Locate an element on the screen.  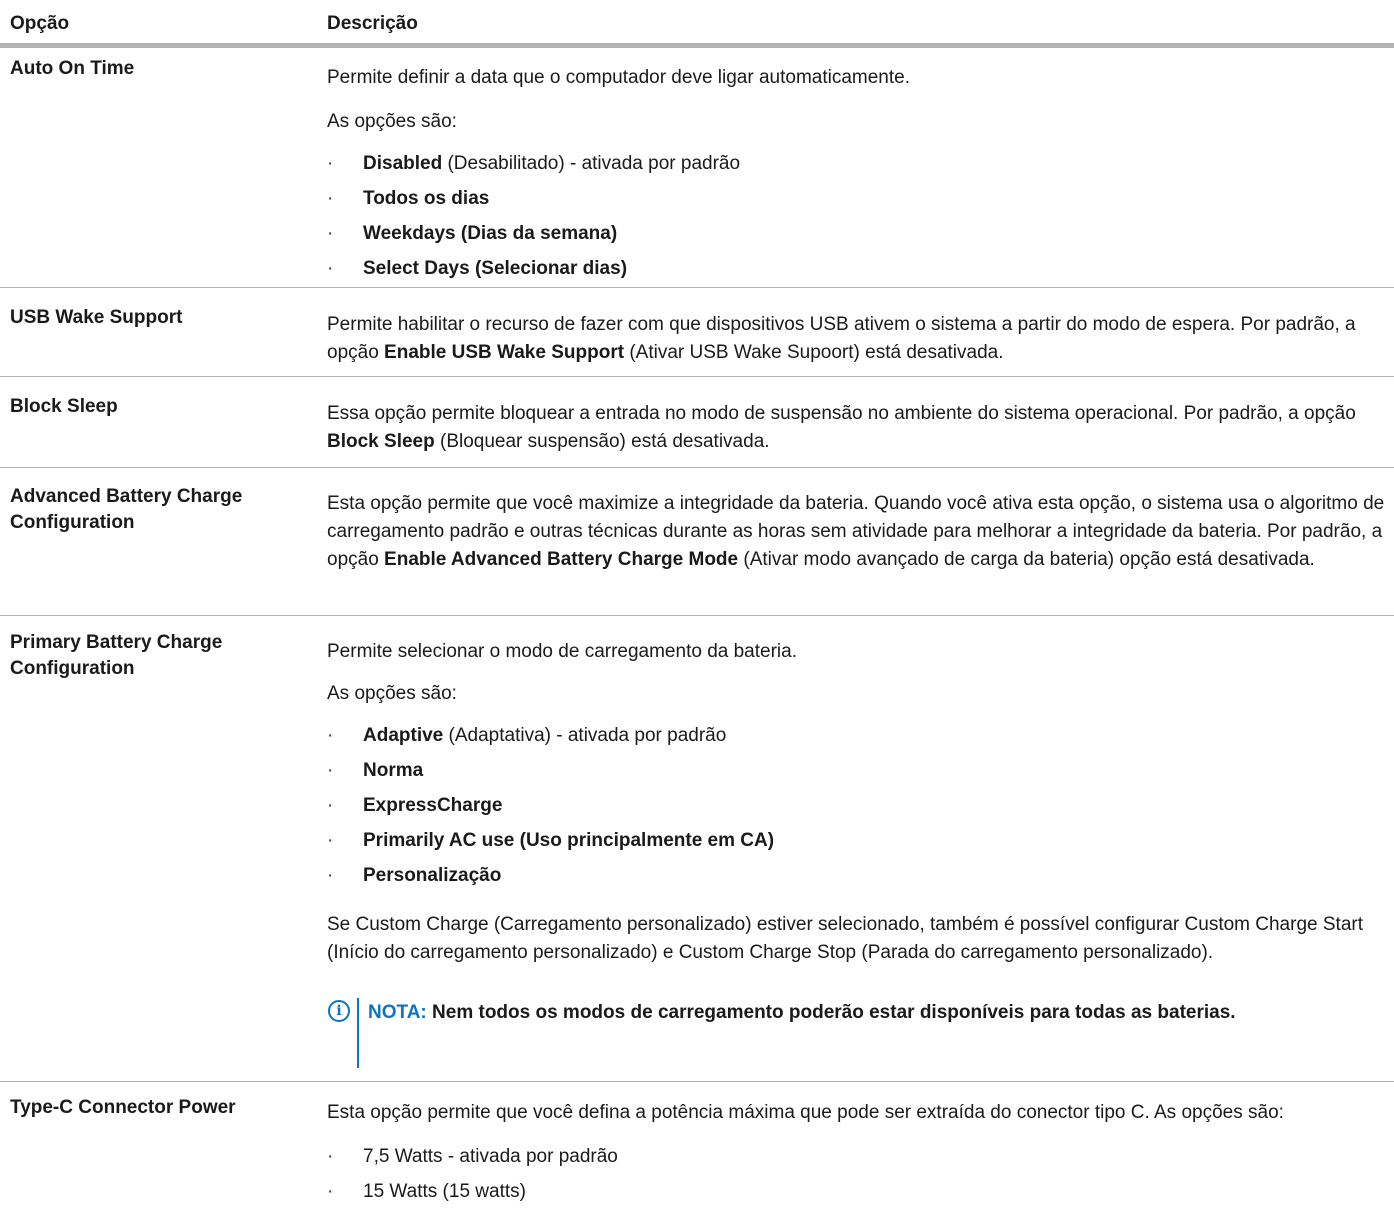
note-bar is located at coordinates (358, 1033).